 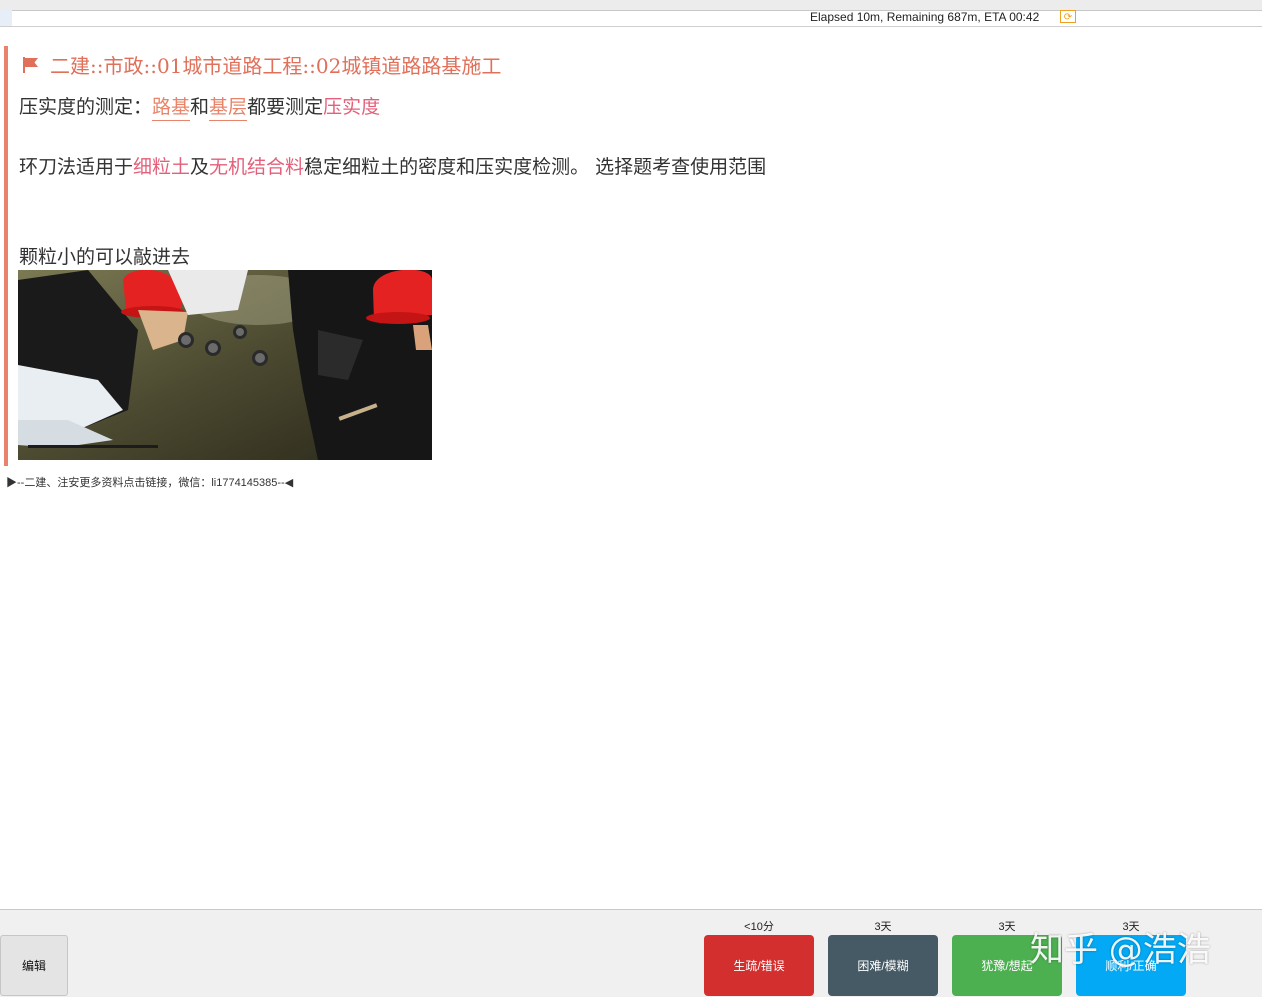 I want to click on card-line-ring-knife: 环刀法适用于细粒土及无机结合料稳定细粒土的密度和压实度检测。 选择题考查使用范围, so click(x=392, y=165).